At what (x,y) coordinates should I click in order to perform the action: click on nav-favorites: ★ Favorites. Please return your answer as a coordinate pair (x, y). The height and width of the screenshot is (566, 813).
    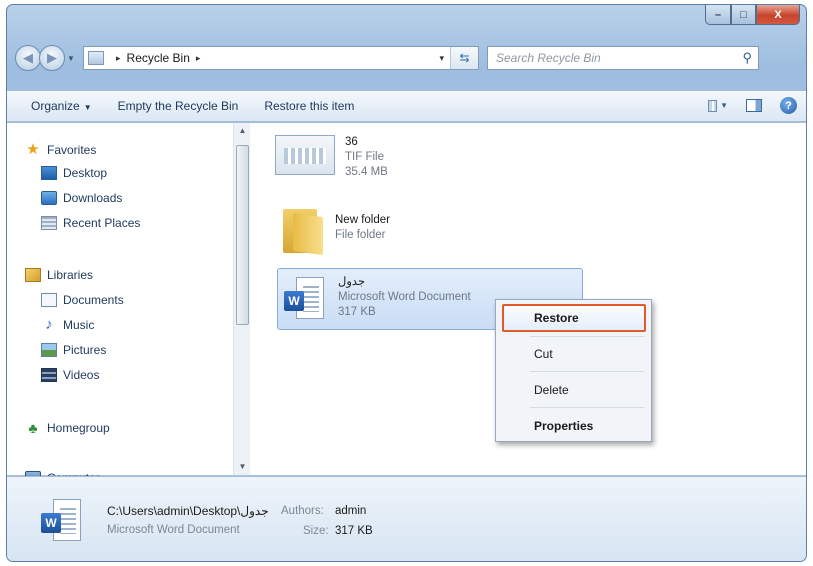
    Looking at the image, I should click on (61, 149).